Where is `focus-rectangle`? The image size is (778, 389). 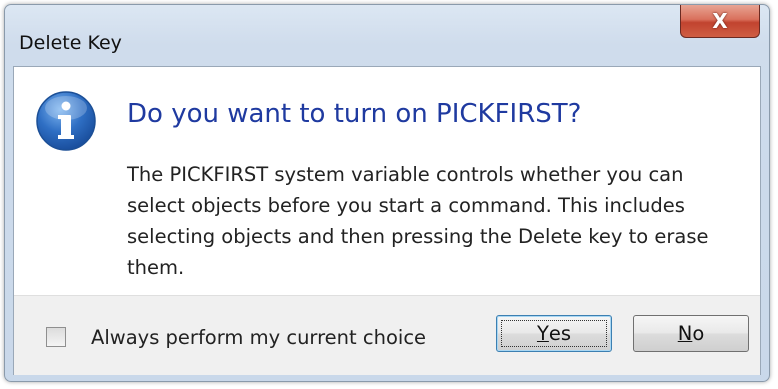 focus-rectangle is located at coordinates (554, 333).